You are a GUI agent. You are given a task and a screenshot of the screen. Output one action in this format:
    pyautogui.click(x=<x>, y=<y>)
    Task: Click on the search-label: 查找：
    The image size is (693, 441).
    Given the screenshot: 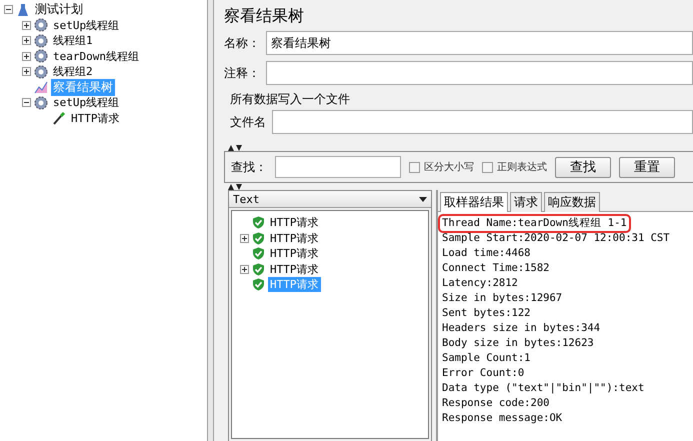 What is the action you would take?
    pyautogui.click(x=249, y=167)
    